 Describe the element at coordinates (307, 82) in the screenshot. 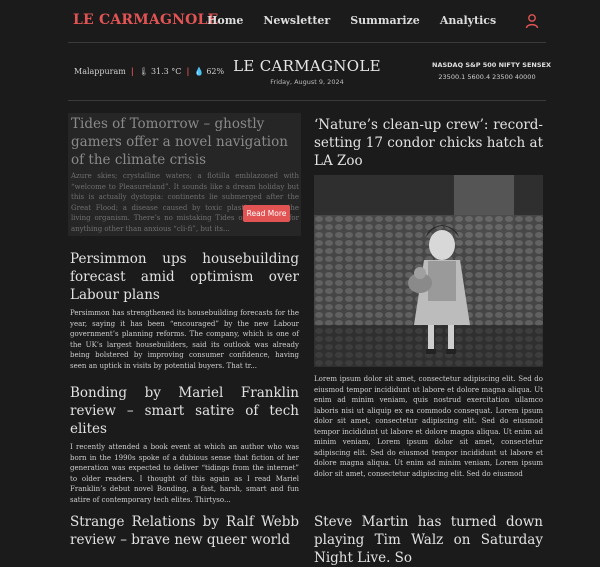

I see `masthead-date: Friday, August 9, 2024` at that location.